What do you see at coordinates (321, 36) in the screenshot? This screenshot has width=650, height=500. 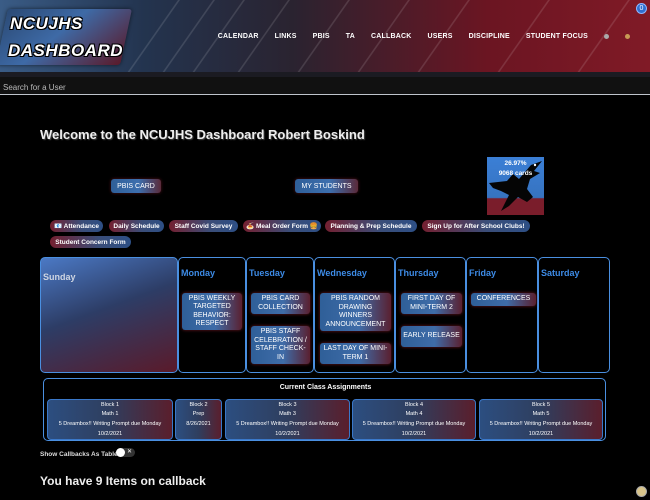 I see `nav-pbis: PBIS` at bounding box center [321, 36].